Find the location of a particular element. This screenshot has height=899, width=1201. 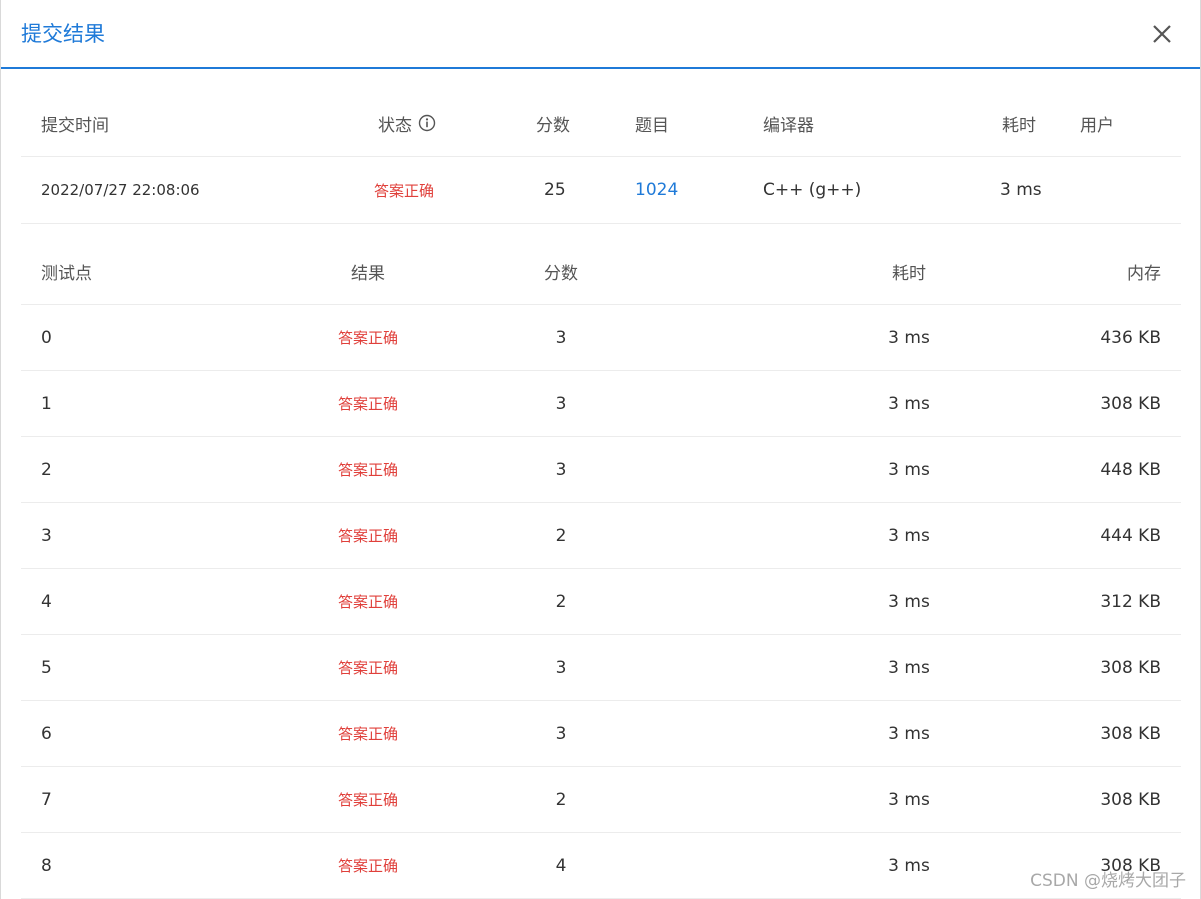

header-problem: 题目 is located at coordinates (652, 125).